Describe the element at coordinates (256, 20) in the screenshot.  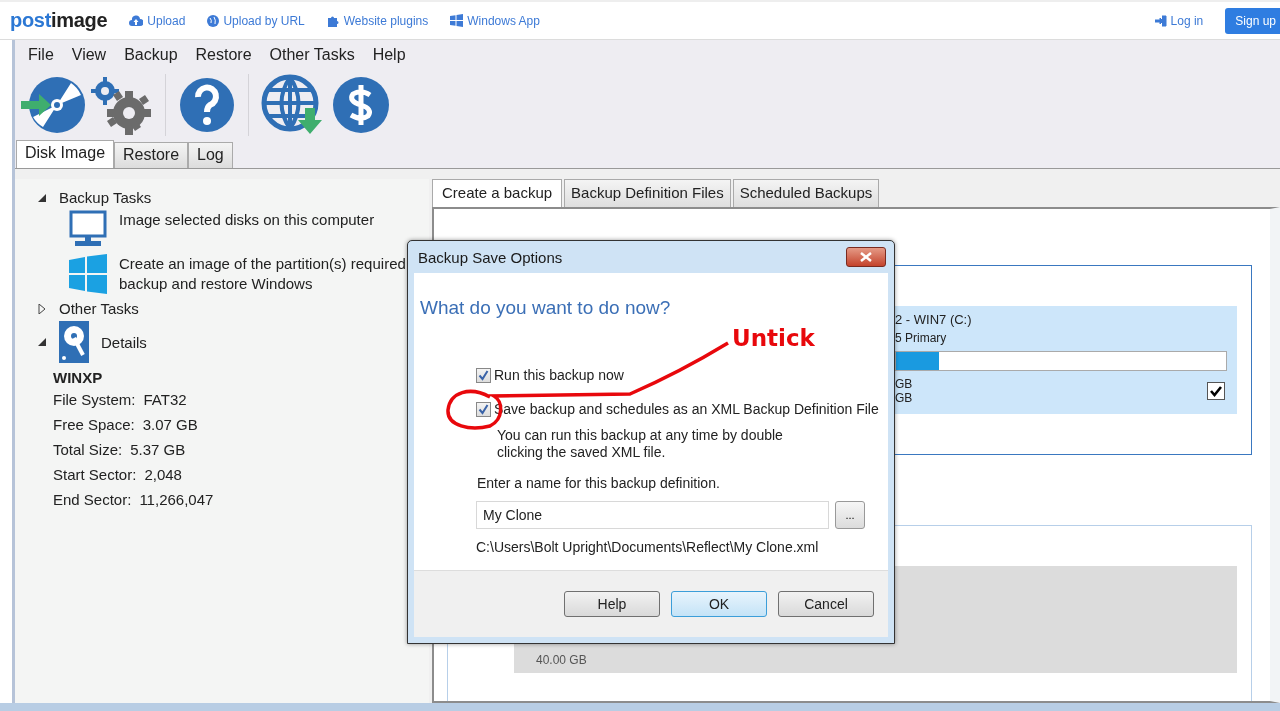
I see `nav-link: Upload by URL` at that location.